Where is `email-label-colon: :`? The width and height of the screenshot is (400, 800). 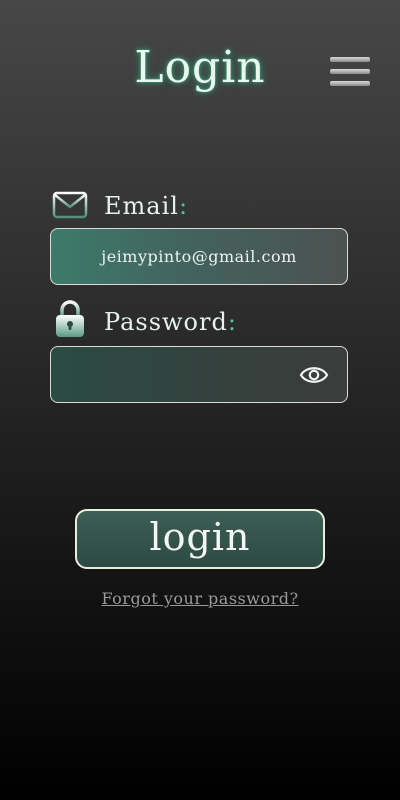
email-label-colon: : is located at coordinates (183, 206).